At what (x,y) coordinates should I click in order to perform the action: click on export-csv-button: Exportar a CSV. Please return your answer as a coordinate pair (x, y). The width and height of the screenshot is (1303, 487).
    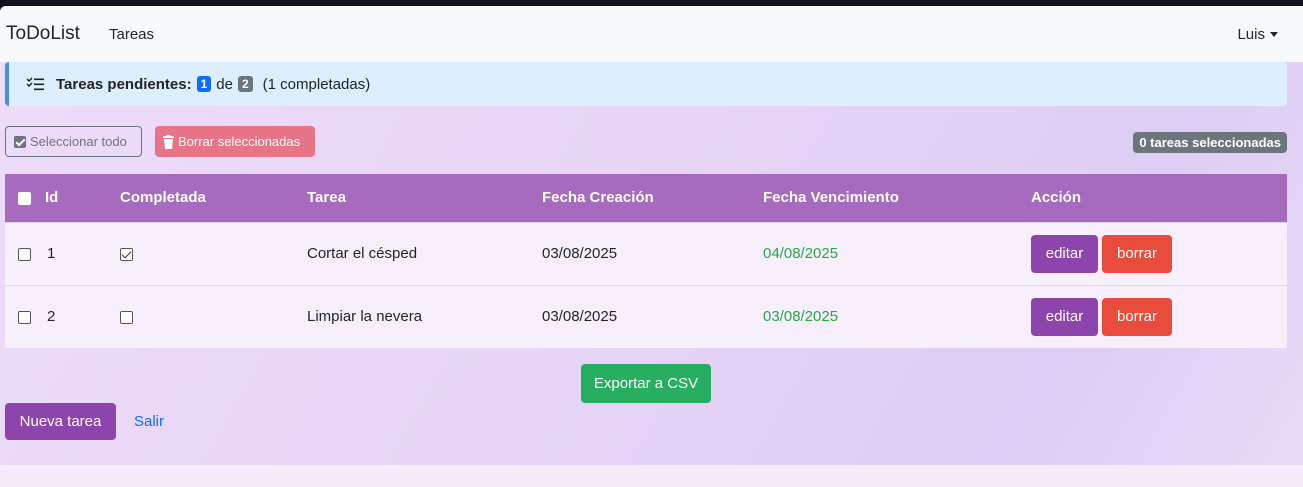
    Looking at the image, I should click on (646, 383).